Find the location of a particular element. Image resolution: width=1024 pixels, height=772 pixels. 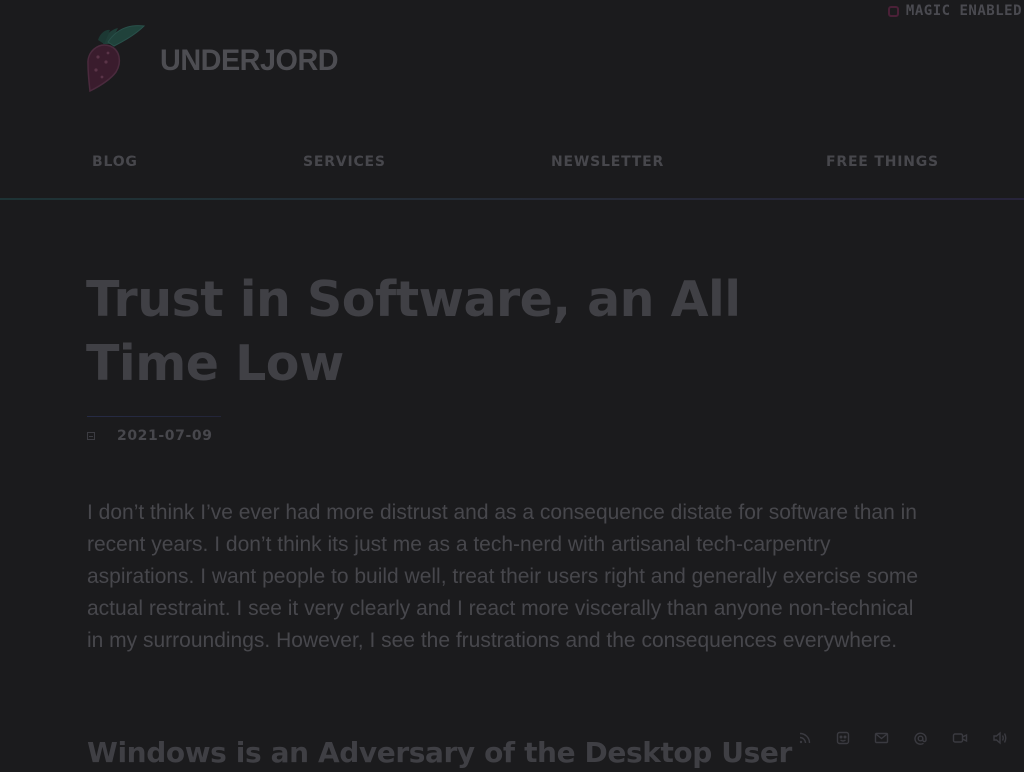

speaker-icon is located at coordinates (1000, 738).